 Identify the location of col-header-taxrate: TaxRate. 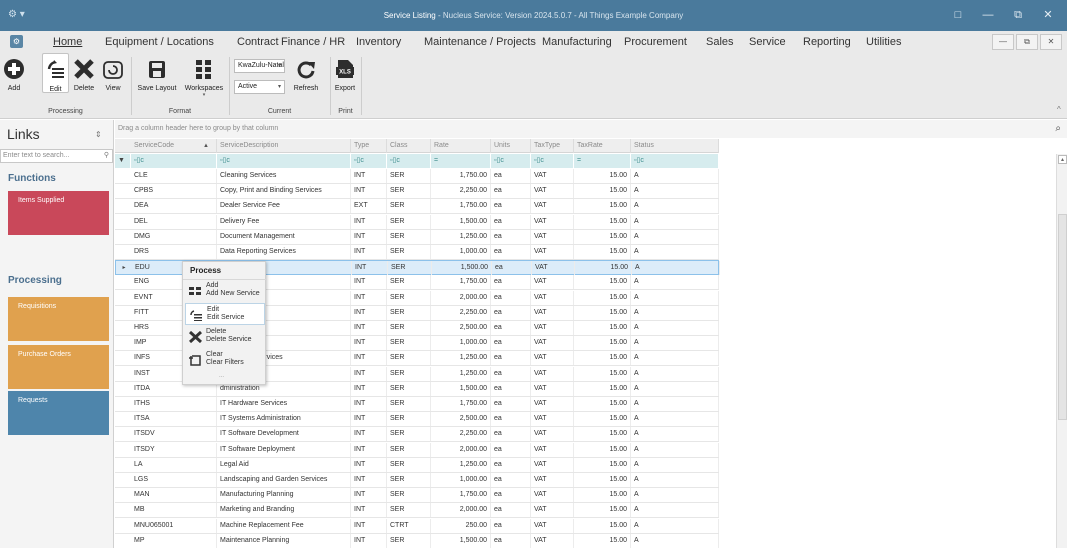
(602, 146).